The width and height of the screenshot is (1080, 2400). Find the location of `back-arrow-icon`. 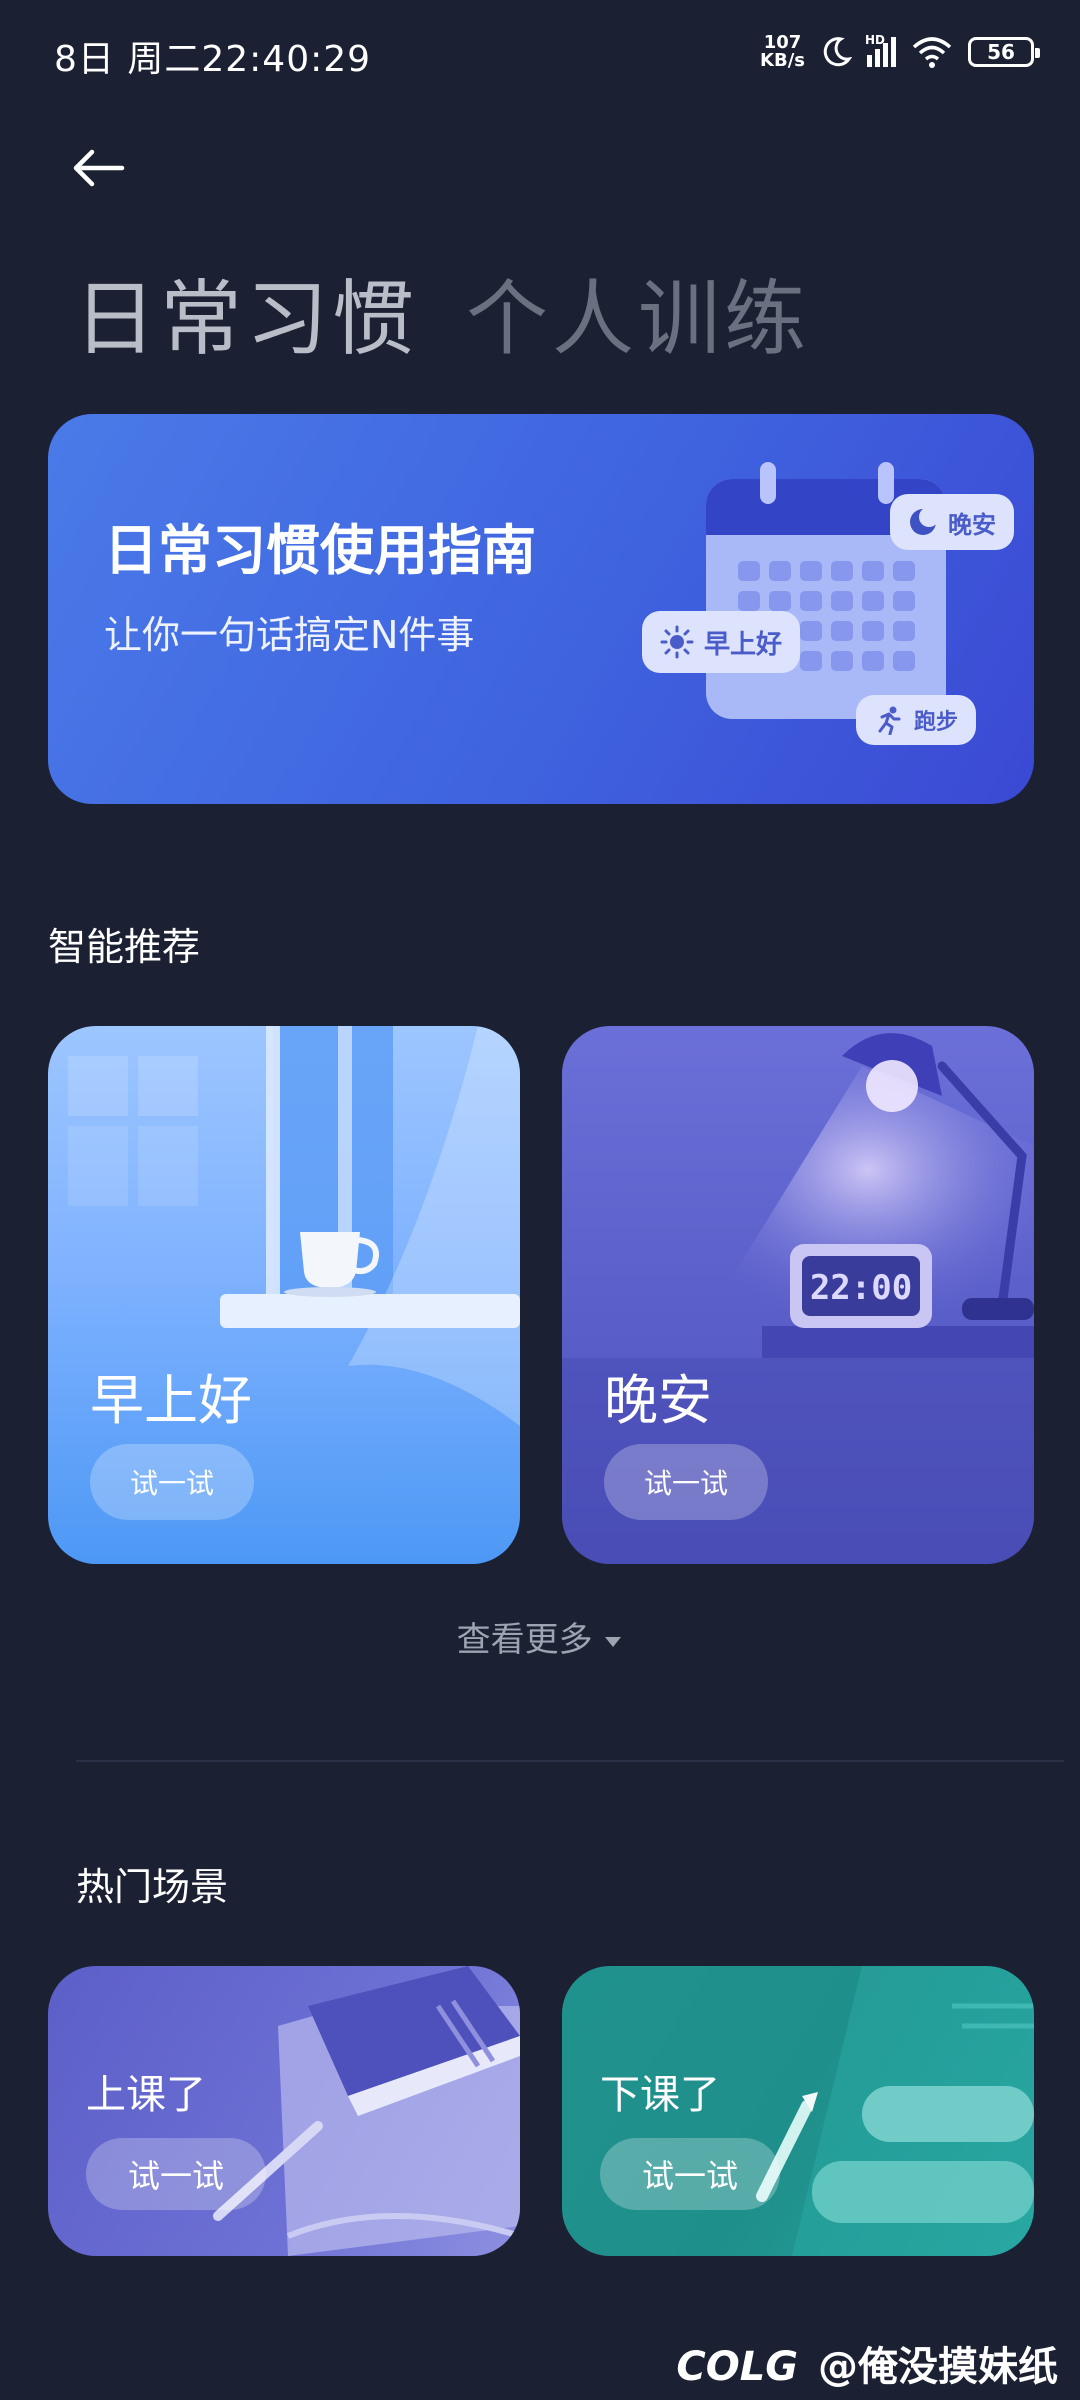

back-arrow-icon is located at coordinates (99, 168).